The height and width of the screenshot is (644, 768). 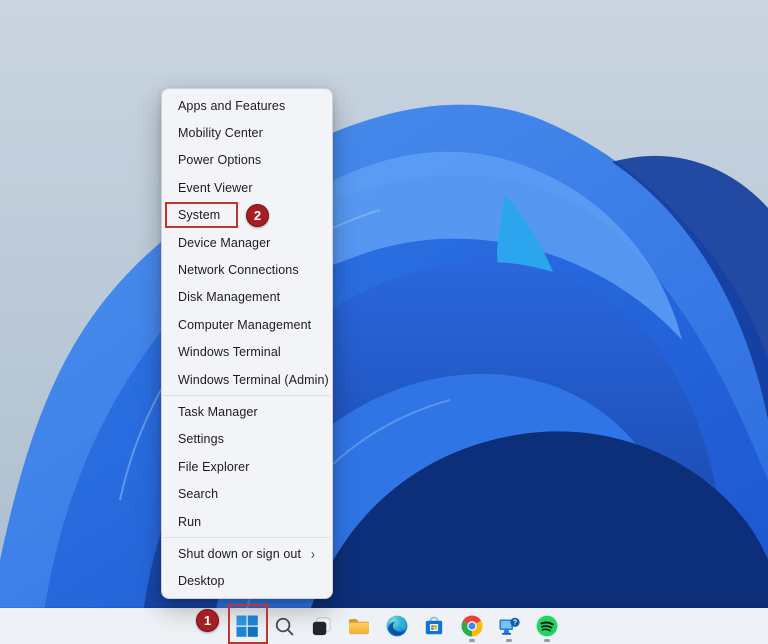 I want to click on edge-button, so click(x=397, y=626).